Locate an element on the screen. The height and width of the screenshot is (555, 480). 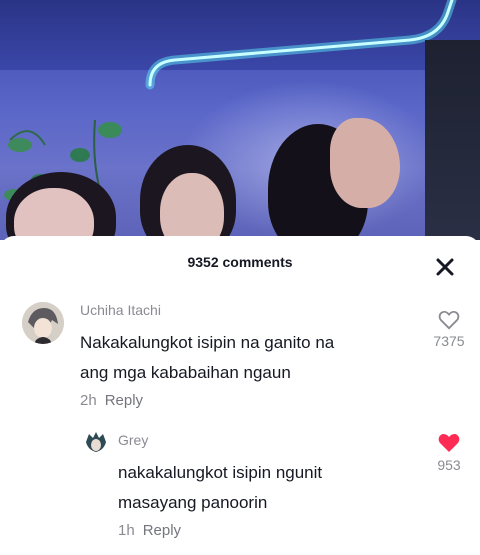
heart-filled-icon is located at coordinates (449, 443).